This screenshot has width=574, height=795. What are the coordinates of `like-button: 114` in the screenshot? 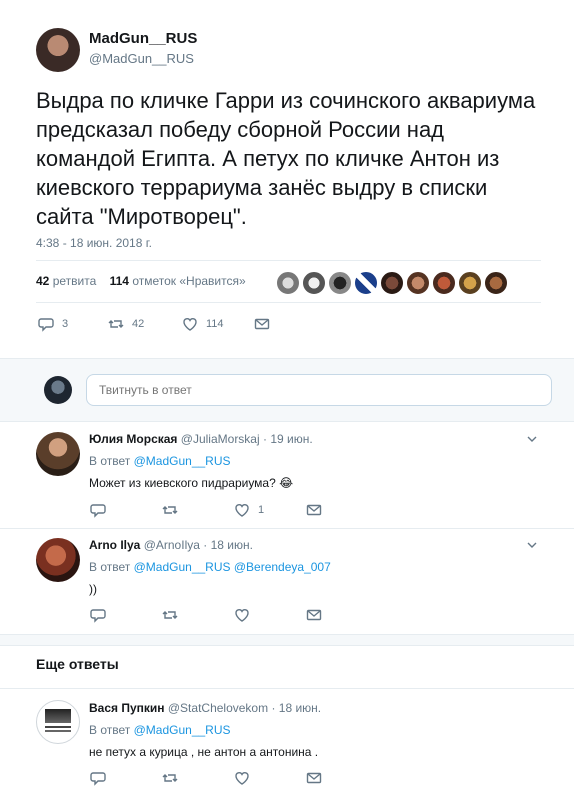 It's located at (203, 324).